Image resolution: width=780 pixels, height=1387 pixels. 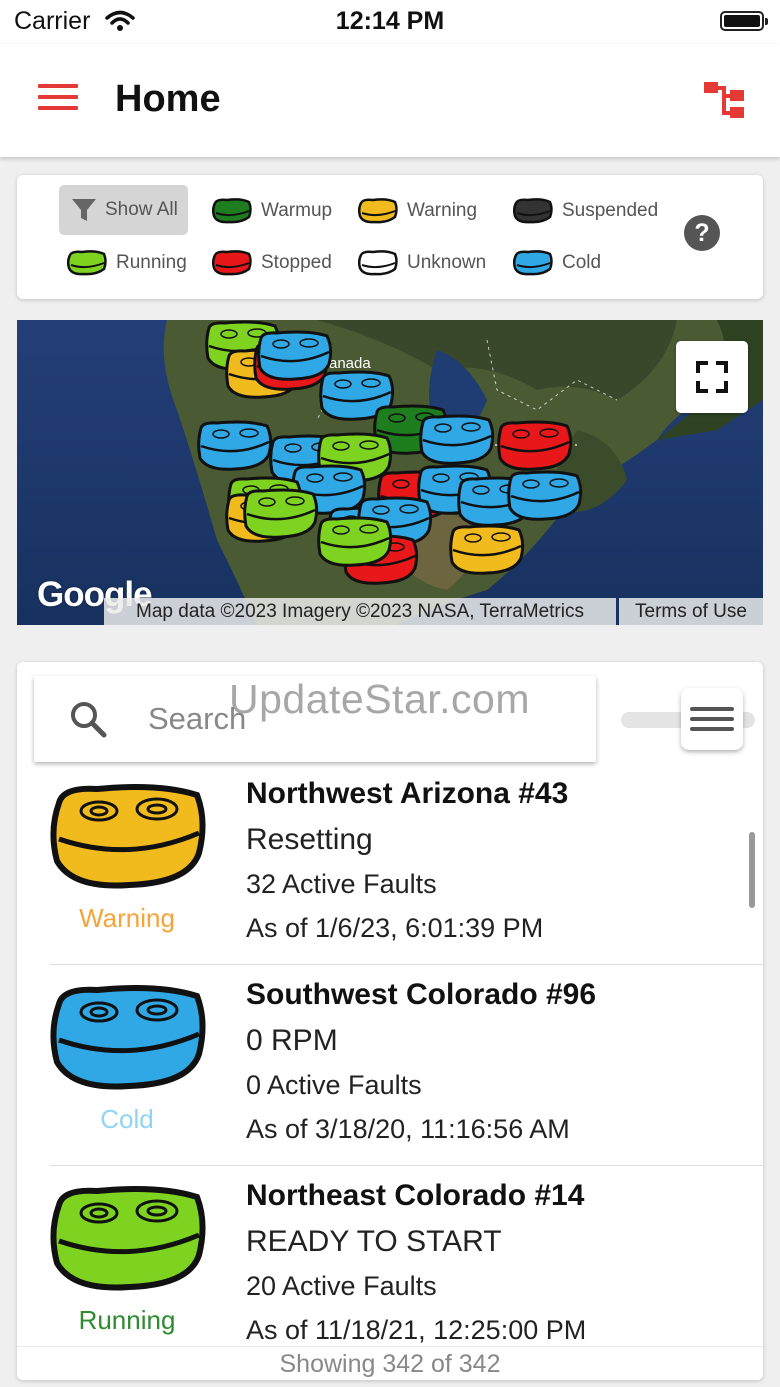 I want to click on unit-name: Northeast Colorado #14, so click(x=415, y=1195).